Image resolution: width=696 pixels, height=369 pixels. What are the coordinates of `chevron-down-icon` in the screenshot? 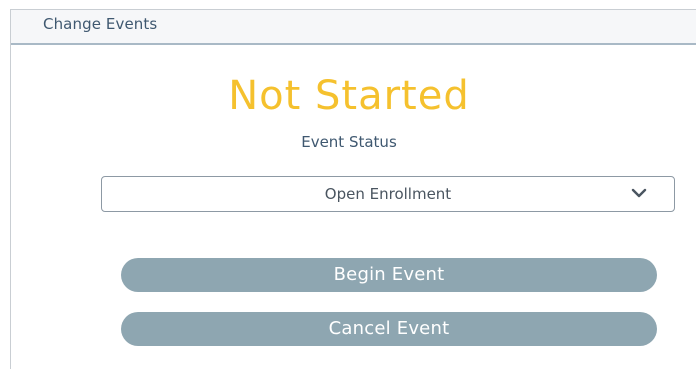 It's located at (639, 193).